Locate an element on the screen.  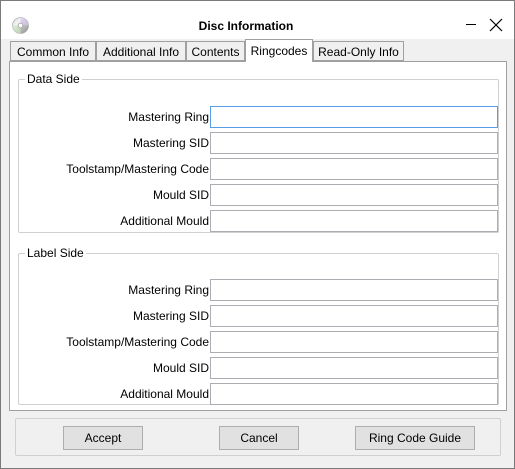
minimize-icon is located at coordinates (471, 24).